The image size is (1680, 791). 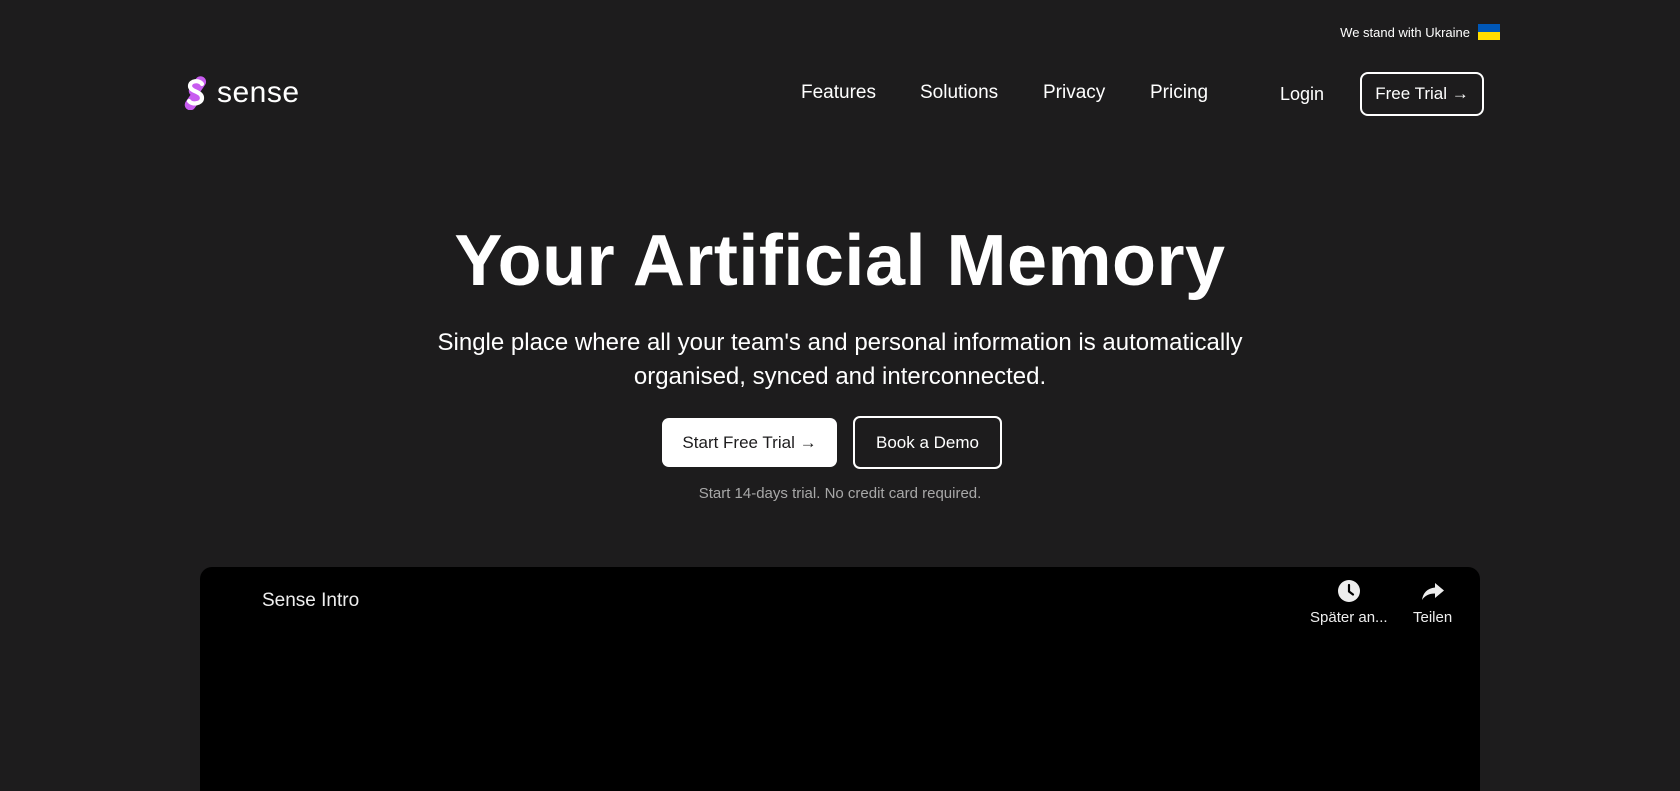 I want to click on hero-subtitle-line-2: organised, synced and interconnected., so click(x=840, y=376).